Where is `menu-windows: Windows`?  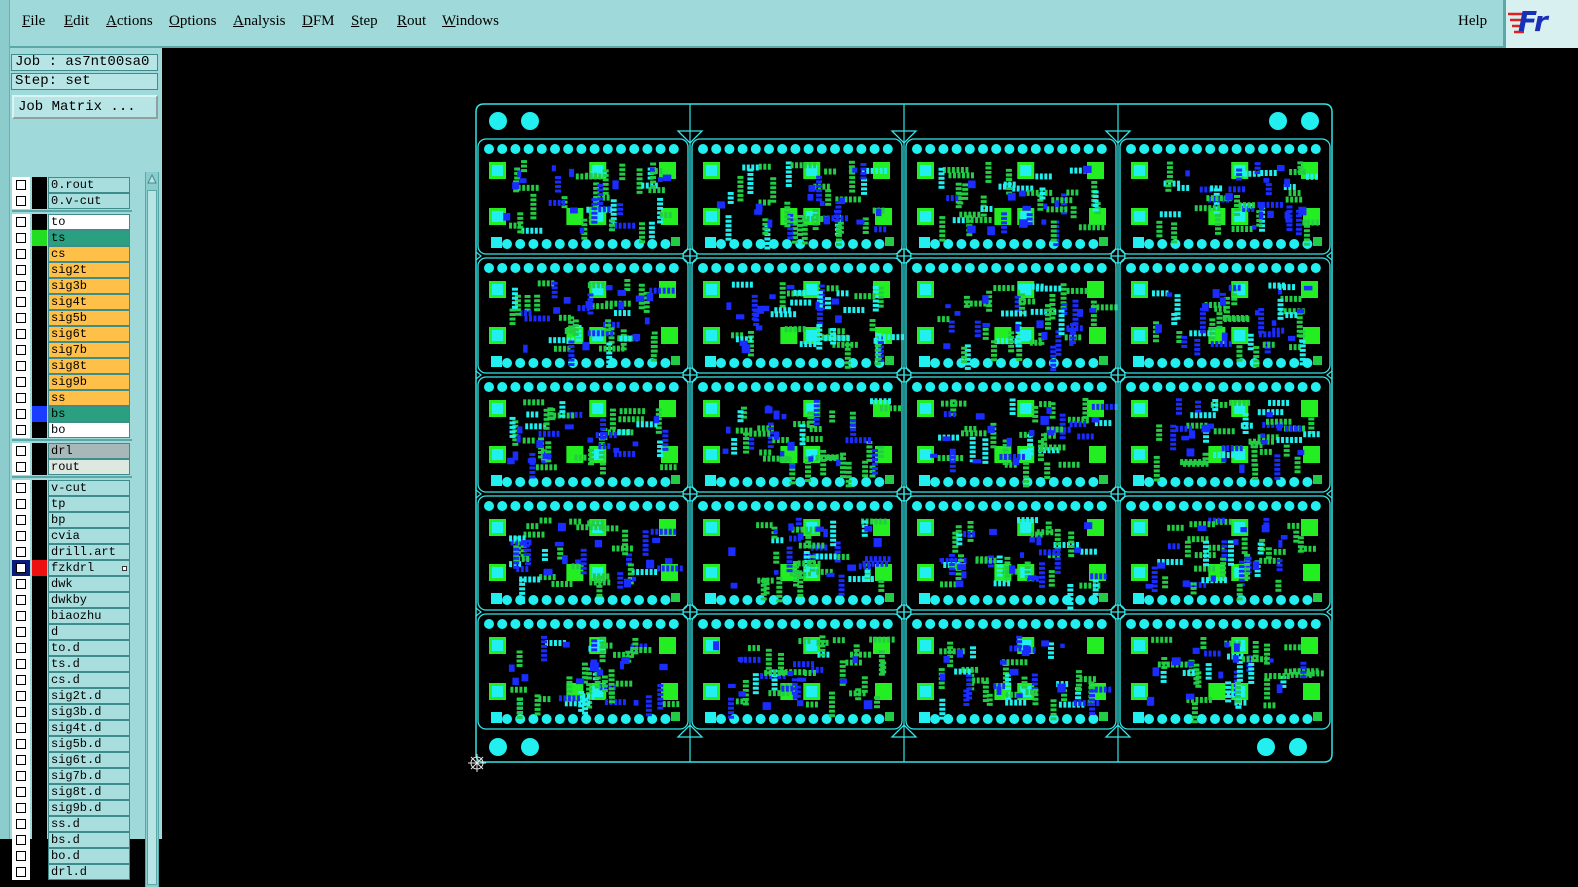
menu-windows: Windows is located at coordinates (470, 21).